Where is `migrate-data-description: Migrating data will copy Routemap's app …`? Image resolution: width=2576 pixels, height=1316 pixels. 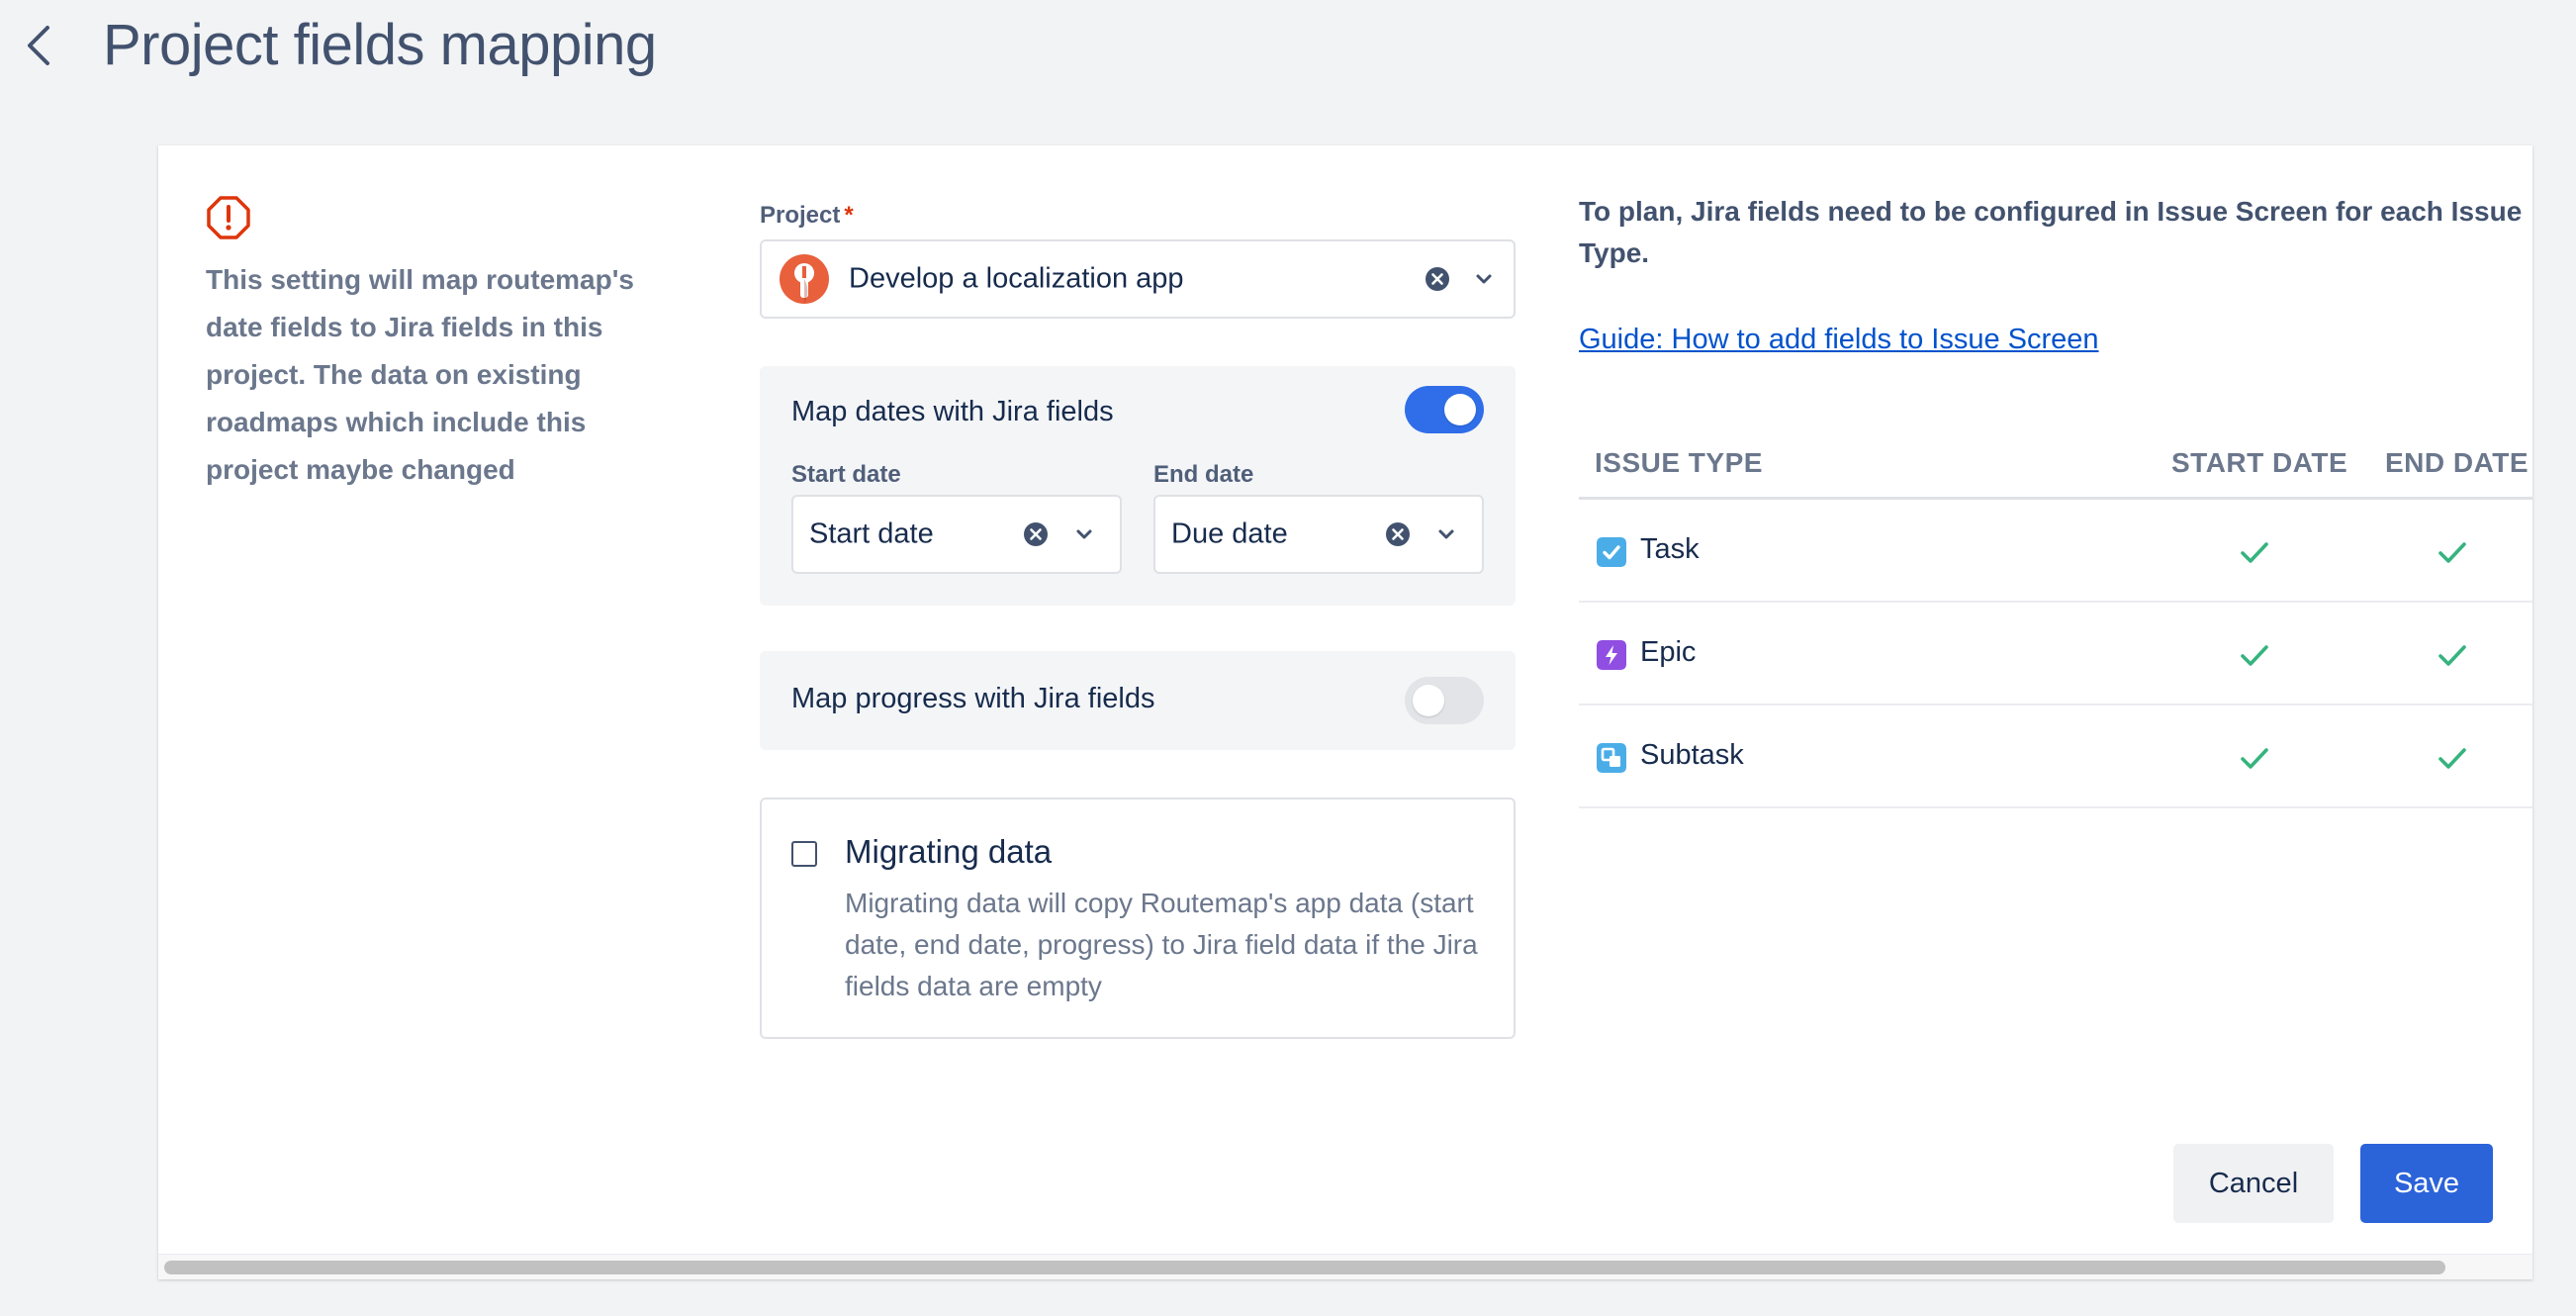 migrate-data-description: Migrating data will copy Routemap's app … is located at coordinates (1161, 944).